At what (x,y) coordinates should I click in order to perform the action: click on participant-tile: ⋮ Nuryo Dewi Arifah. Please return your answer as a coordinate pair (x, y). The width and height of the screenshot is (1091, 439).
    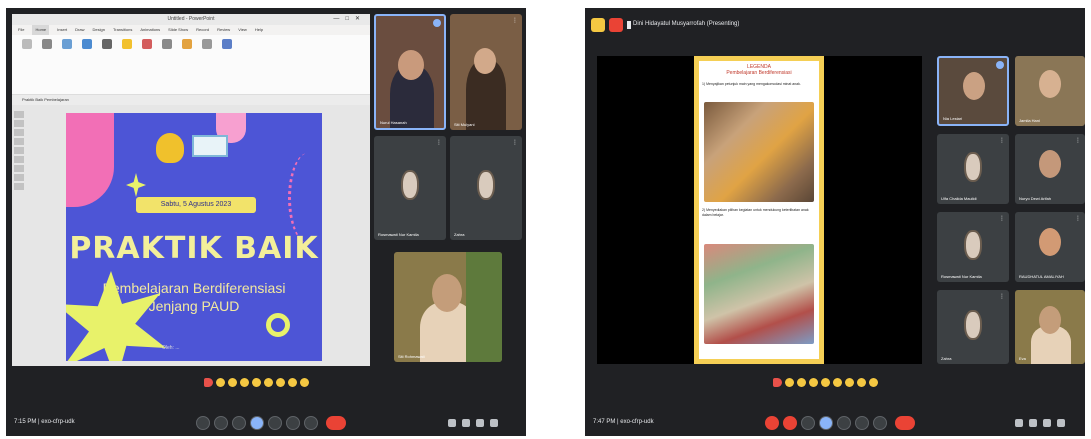
    Looking at the image, I should click on (1050, 169).